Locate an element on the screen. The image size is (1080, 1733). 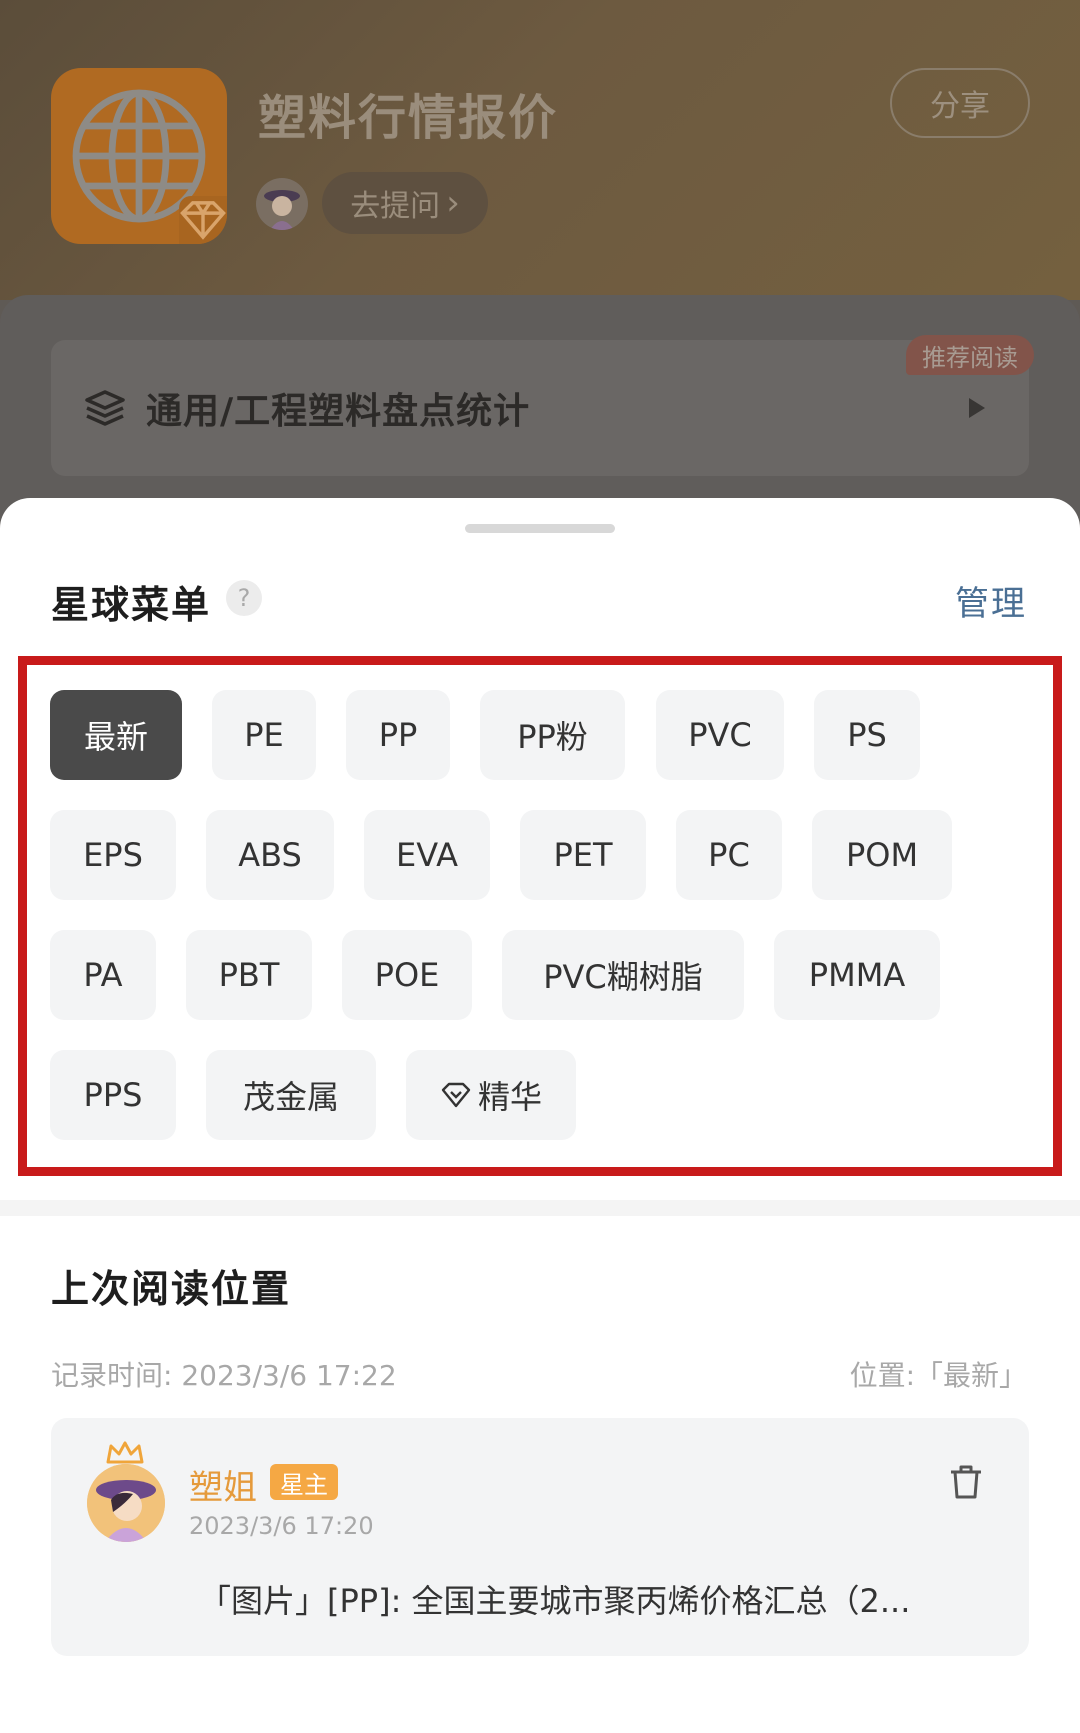
share-button: 分享 is located at coordinates (960, 103).